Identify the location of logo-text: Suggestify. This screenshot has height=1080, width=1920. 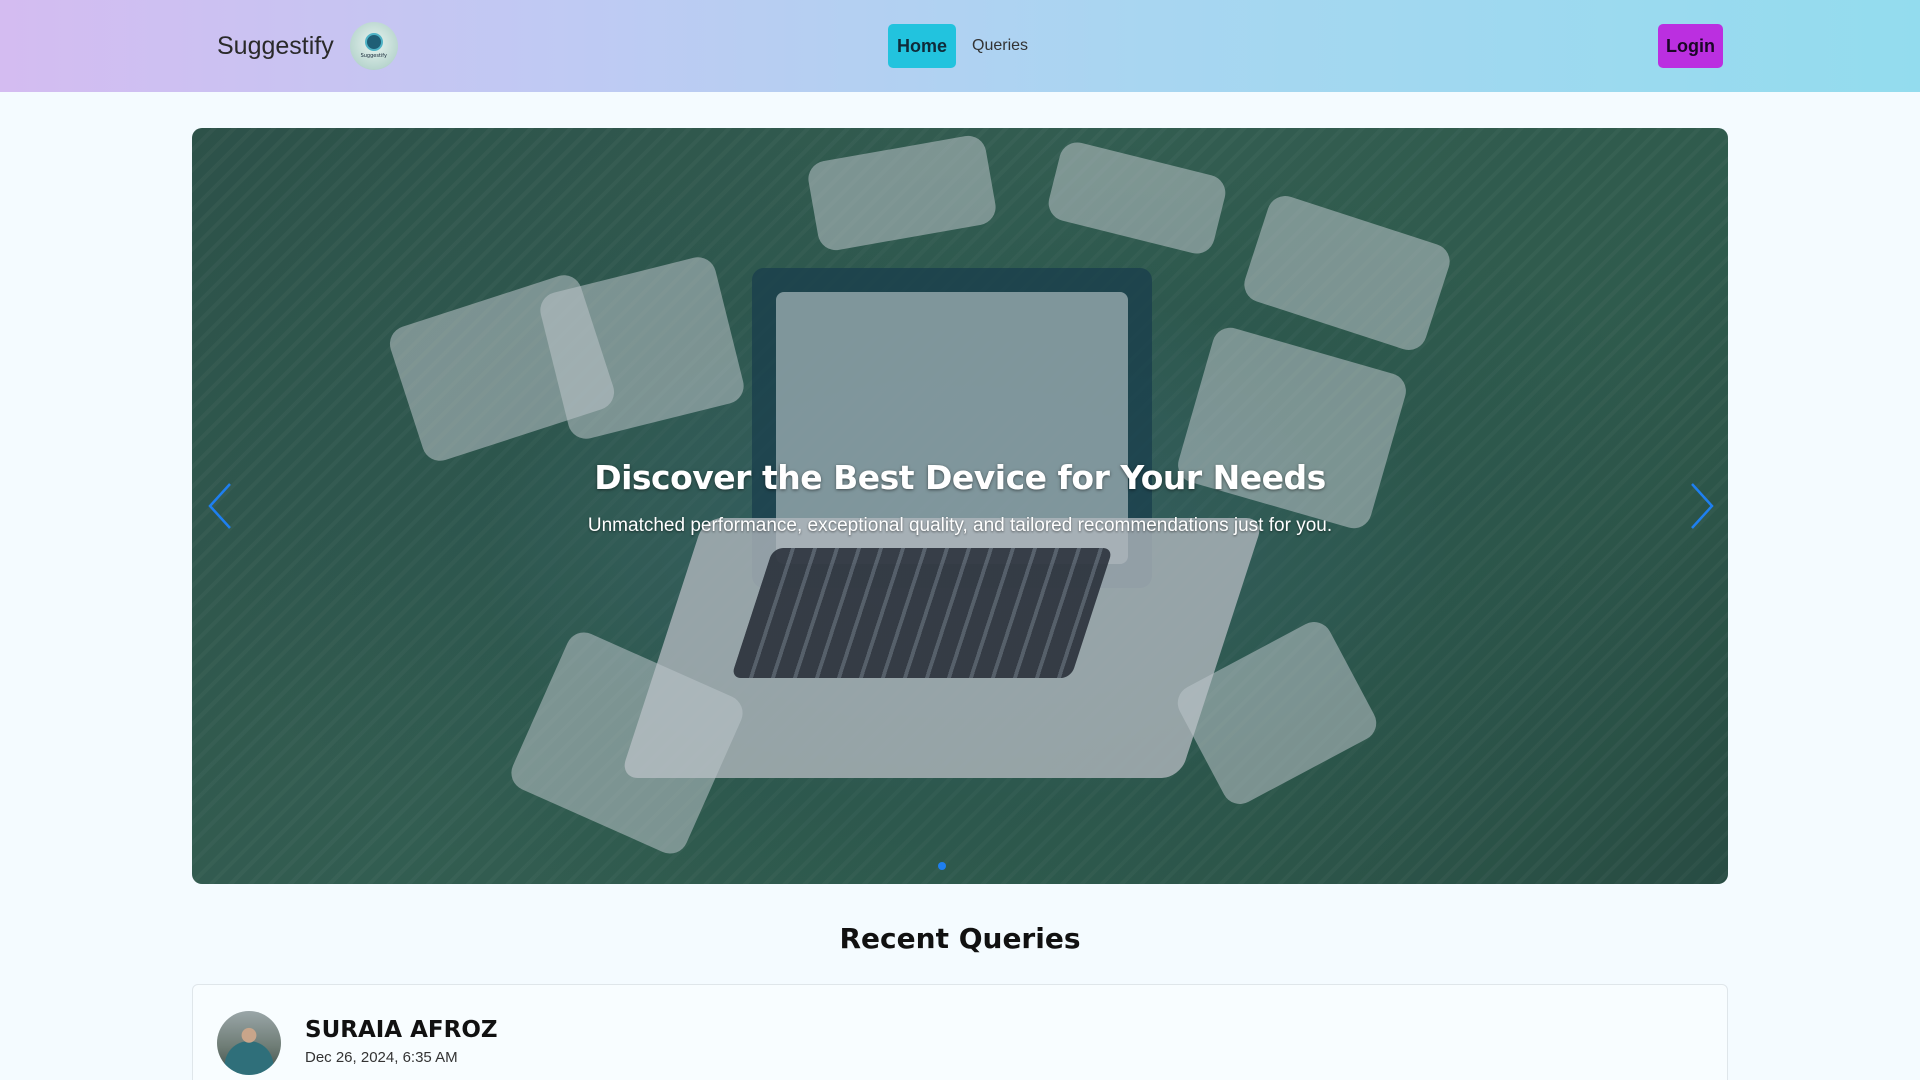
(373, 56).